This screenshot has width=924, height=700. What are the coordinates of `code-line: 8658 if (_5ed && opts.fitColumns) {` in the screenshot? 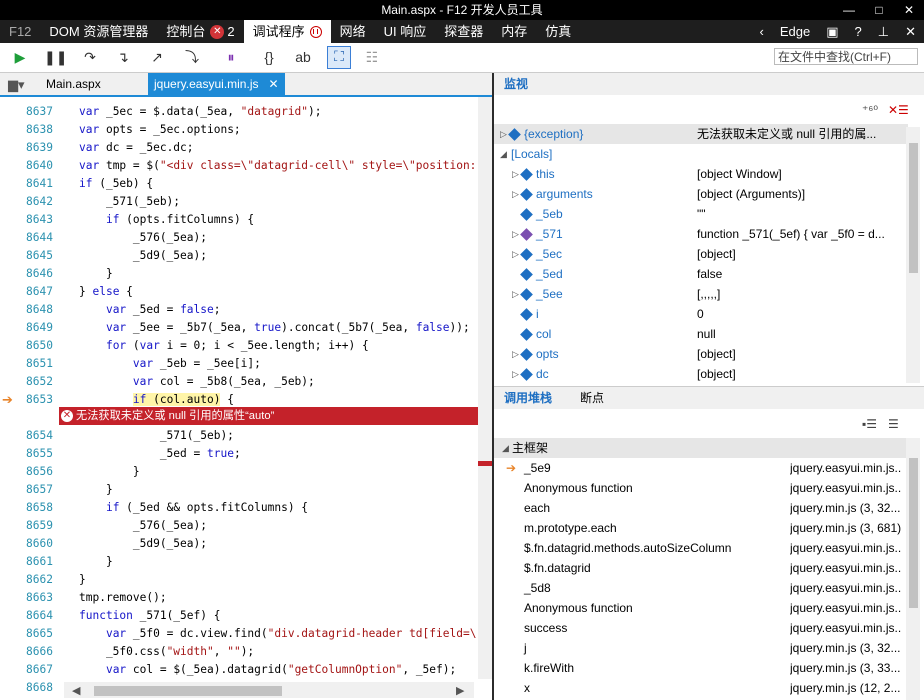 It's located at (246, 508).